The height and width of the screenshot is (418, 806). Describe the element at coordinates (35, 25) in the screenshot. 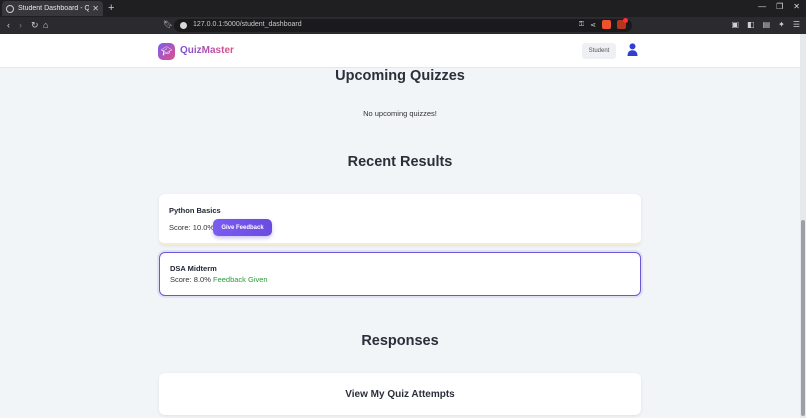

I see `reload-icon: ↻` at that location.